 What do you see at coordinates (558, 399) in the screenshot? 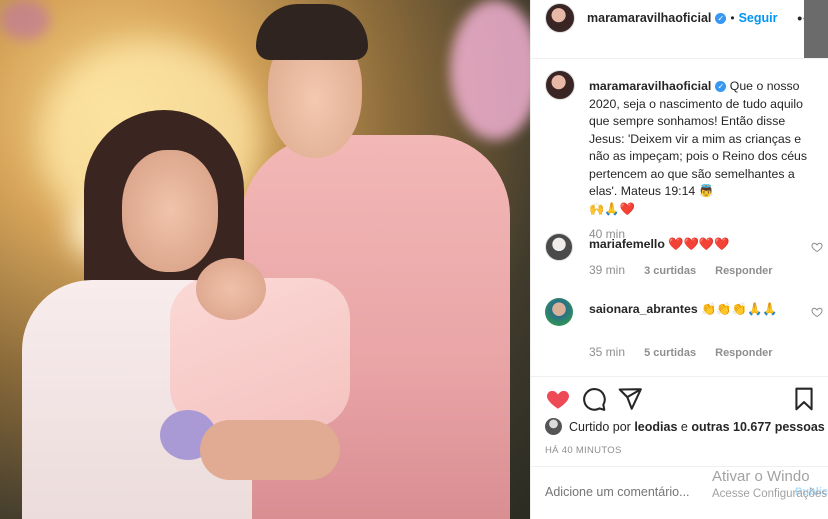
I see `liked-heart-icon` at bounding box center [558, 399].